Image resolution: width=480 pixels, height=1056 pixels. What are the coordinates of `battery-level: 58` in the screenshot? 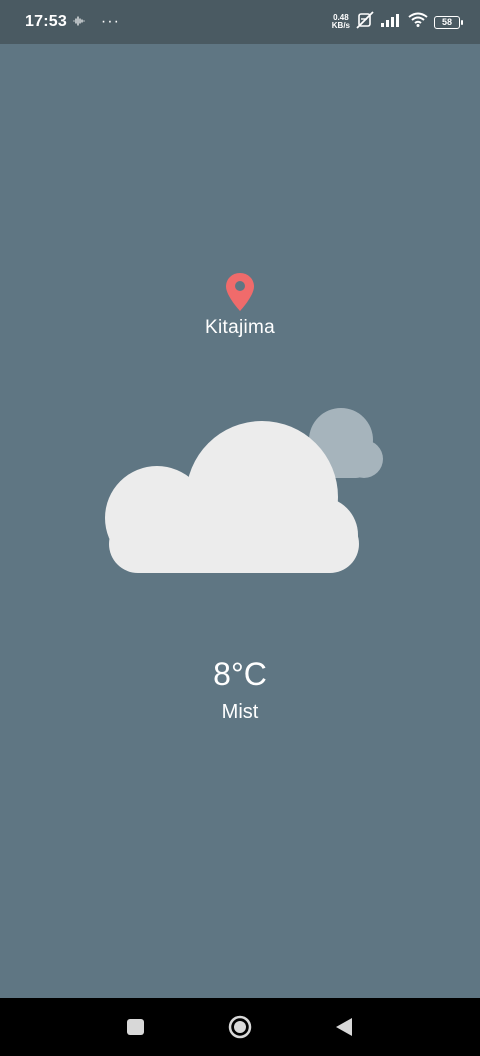 It's located at (446, 22).